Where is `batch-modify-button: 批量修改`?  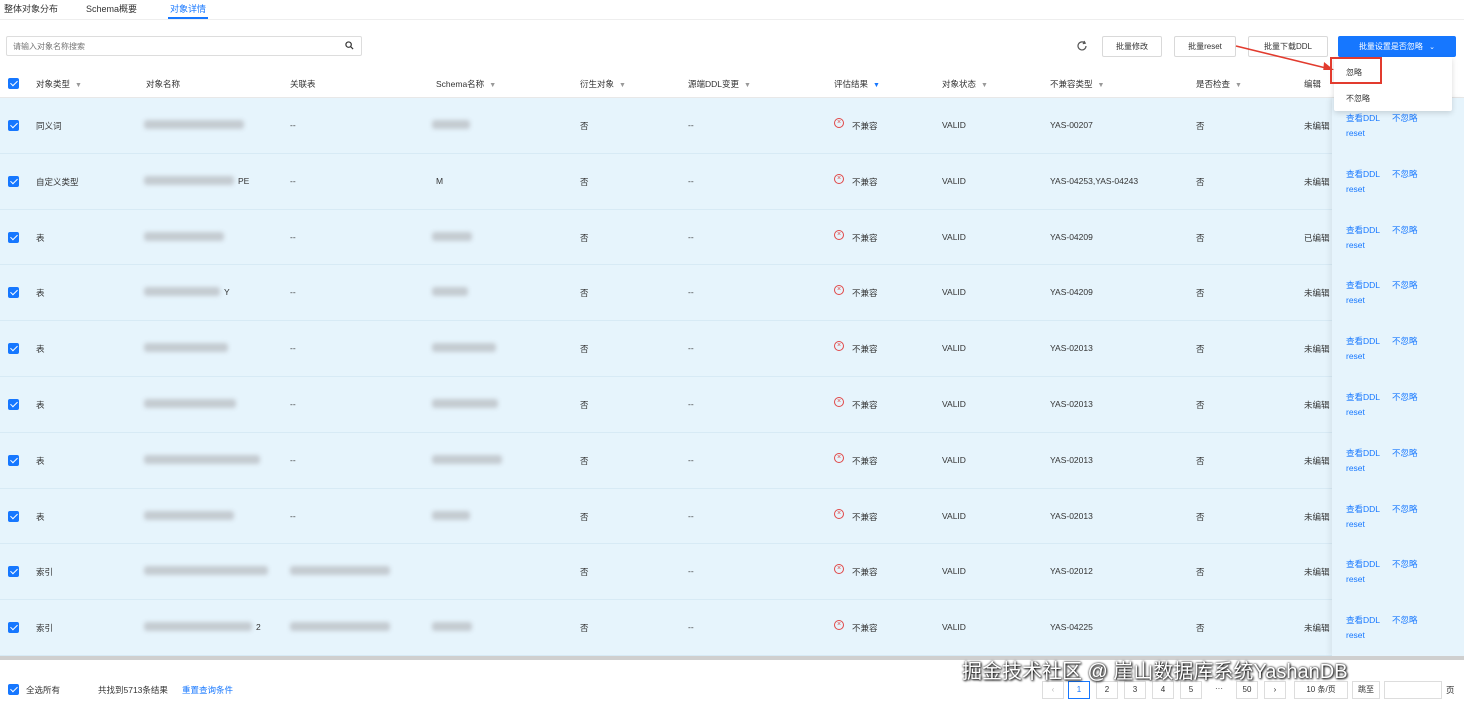
batch-modify-button: 批量修改 is located at coordinates (1132, 46).